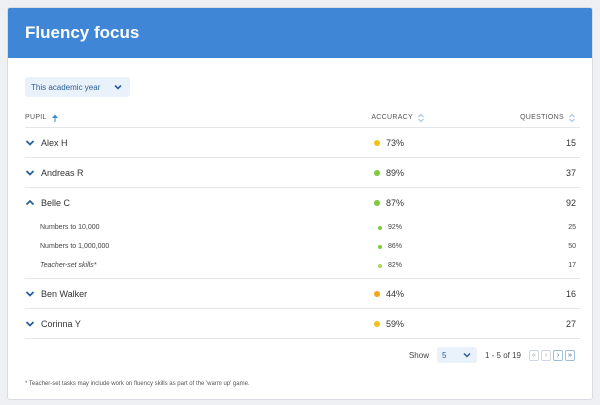  What do you see at coordinates (572, 265) in the screenshot?
I see `questions-value: 17` at bounding box center [572, 265].